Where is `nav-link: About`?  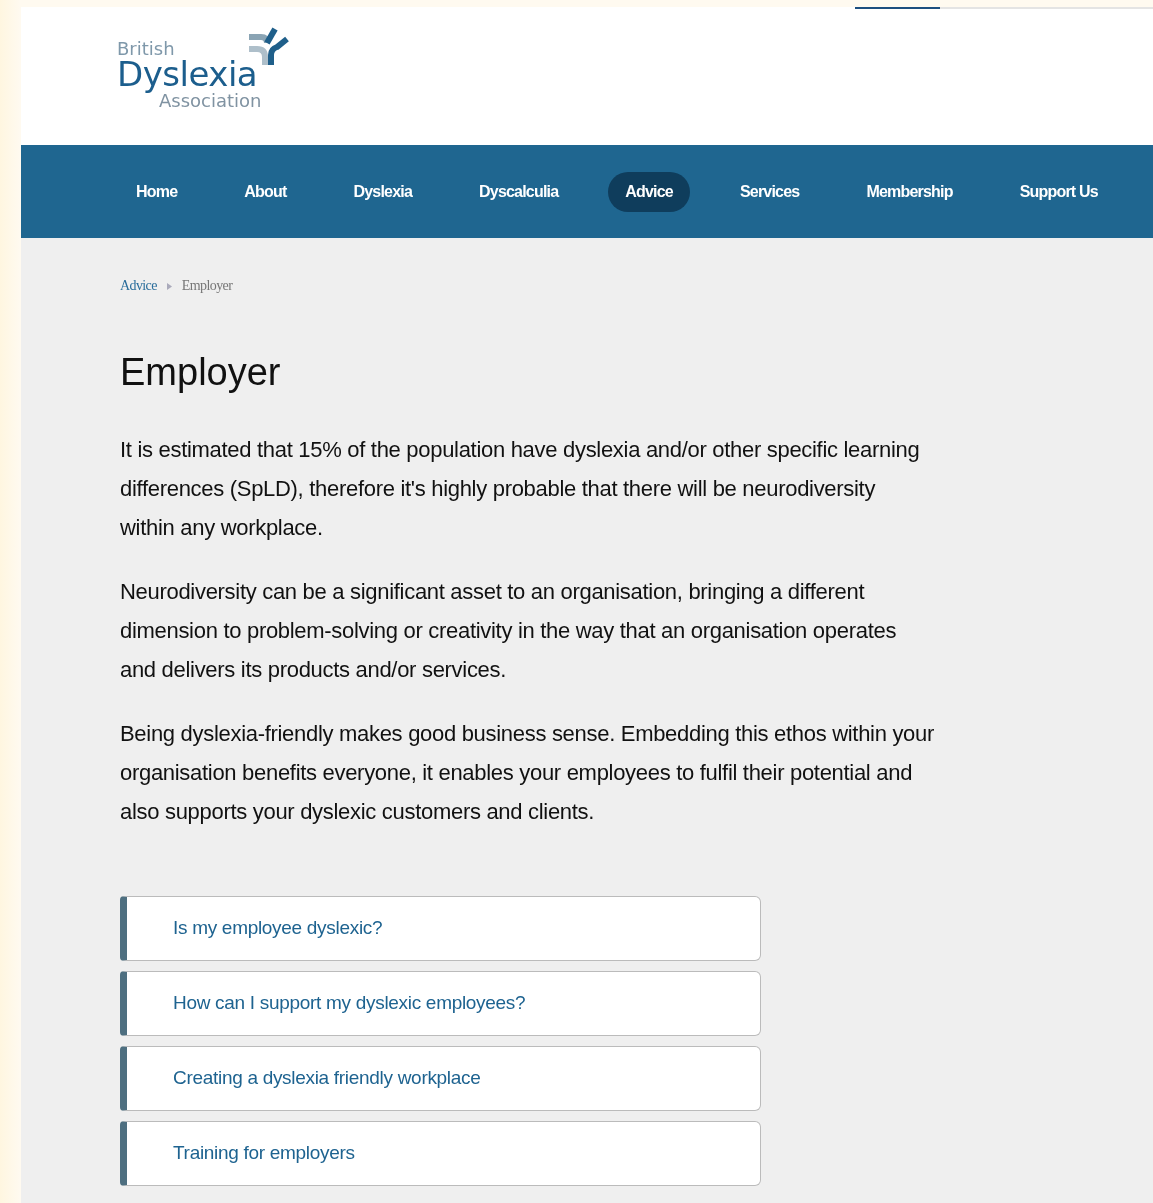 nav-link: About is located at coordinates (265, 191).